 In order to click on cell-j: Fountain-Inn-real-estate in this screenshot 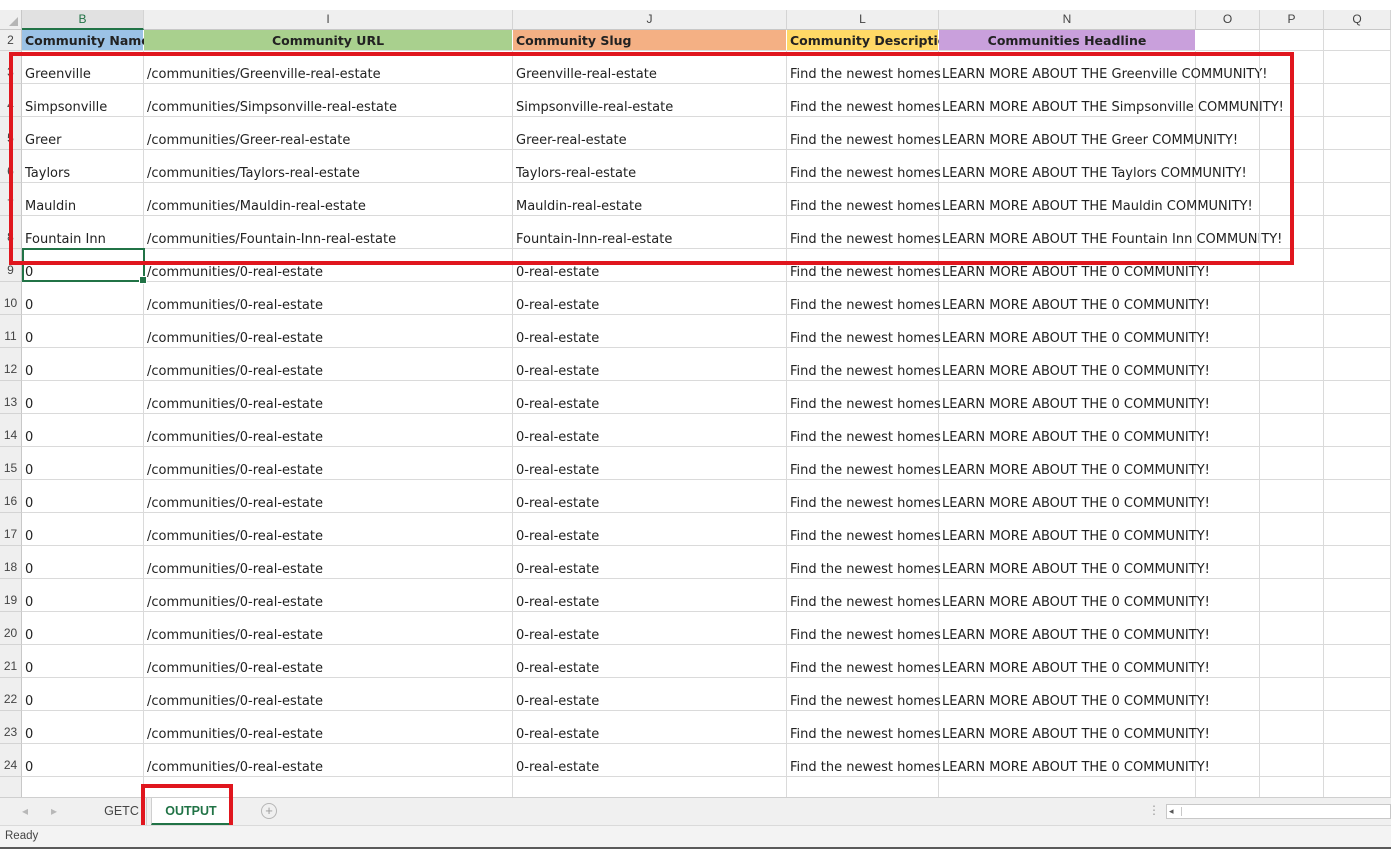, I will do `click(650, 232)`.